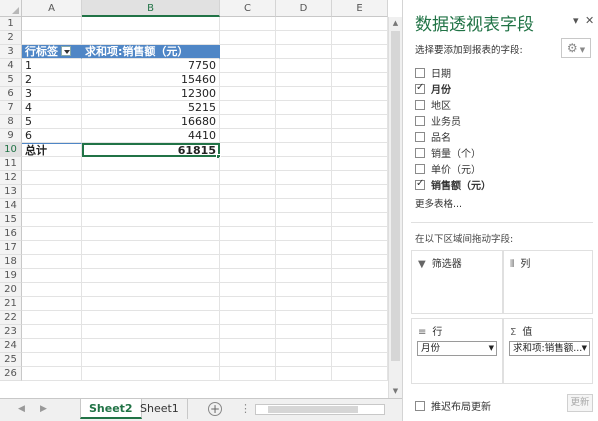 Image resolution: width=598 pixels, height=421 pixels. Describe the element at coordinates (457, 282) in the screenshot. I see `filters-area: ▼ 筛选器` at that location.